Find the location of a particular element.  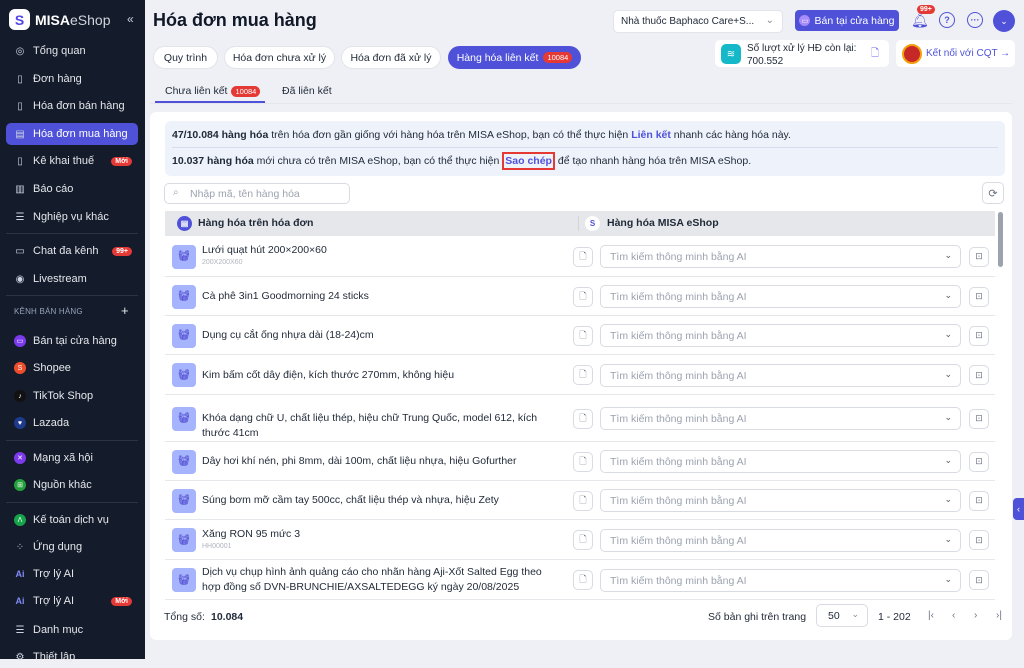

document-icon: 🗋 is located at coordinates (875, 53).